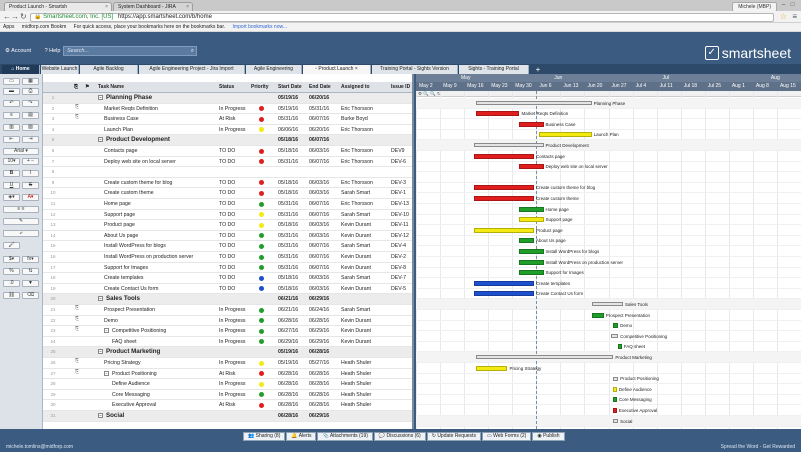  I want to click on sharing-button: 👥 Sharing (8), so click(264, 436).